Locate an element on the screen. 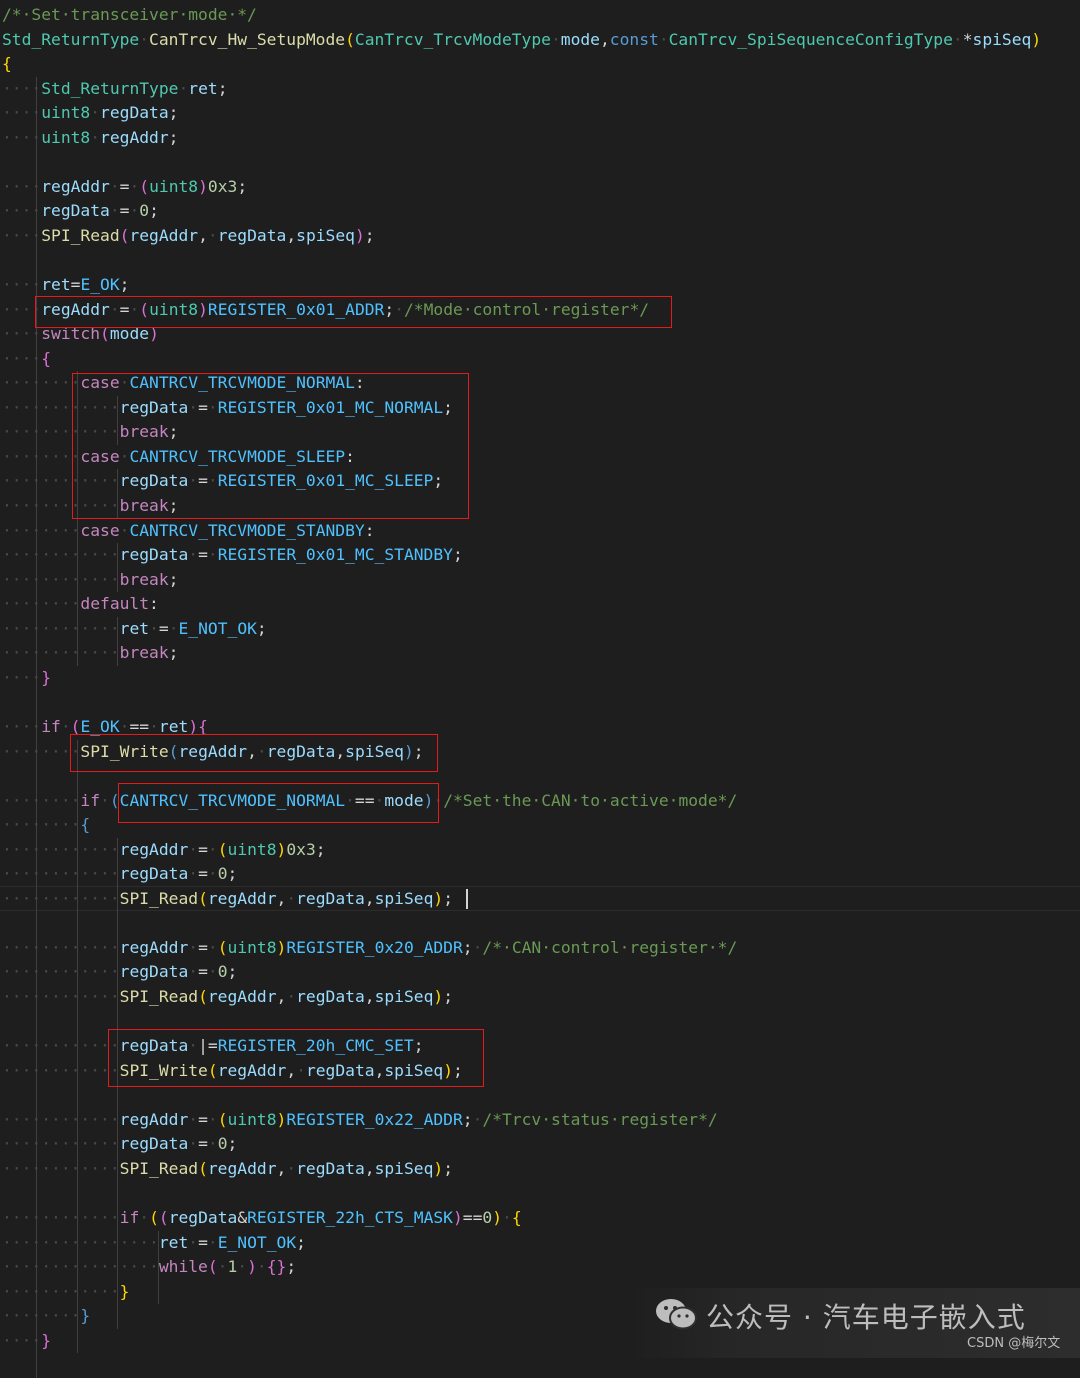 This screenshot has height=1378, width=1080. code-token: Std_ReturnType is located at coordinates (110, 88).